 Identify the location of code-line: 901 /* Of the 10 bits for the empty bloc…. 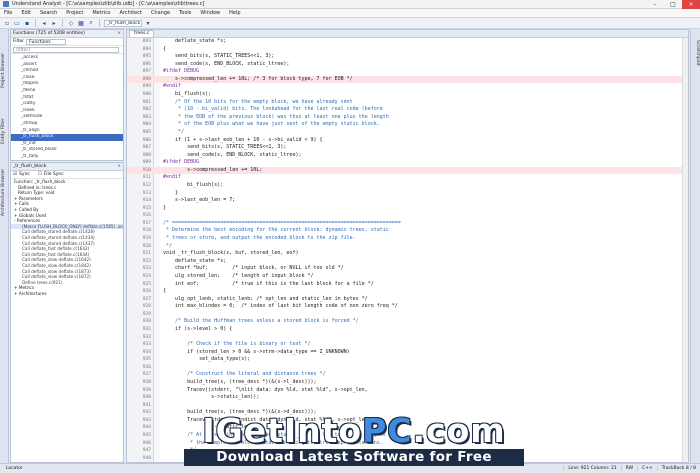
(407, 103).